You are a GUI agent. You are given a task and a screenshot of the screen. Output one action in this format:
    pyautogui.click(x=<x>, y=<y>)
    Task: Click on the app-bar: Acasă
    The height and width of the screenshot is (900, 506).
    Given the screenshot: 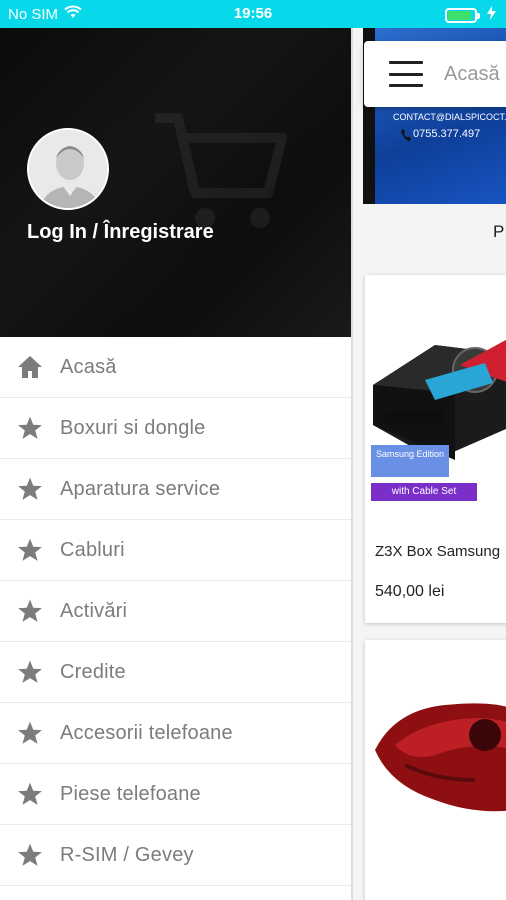 What is the action you would take?
    pyautogui.click(x=435, y=74)
    